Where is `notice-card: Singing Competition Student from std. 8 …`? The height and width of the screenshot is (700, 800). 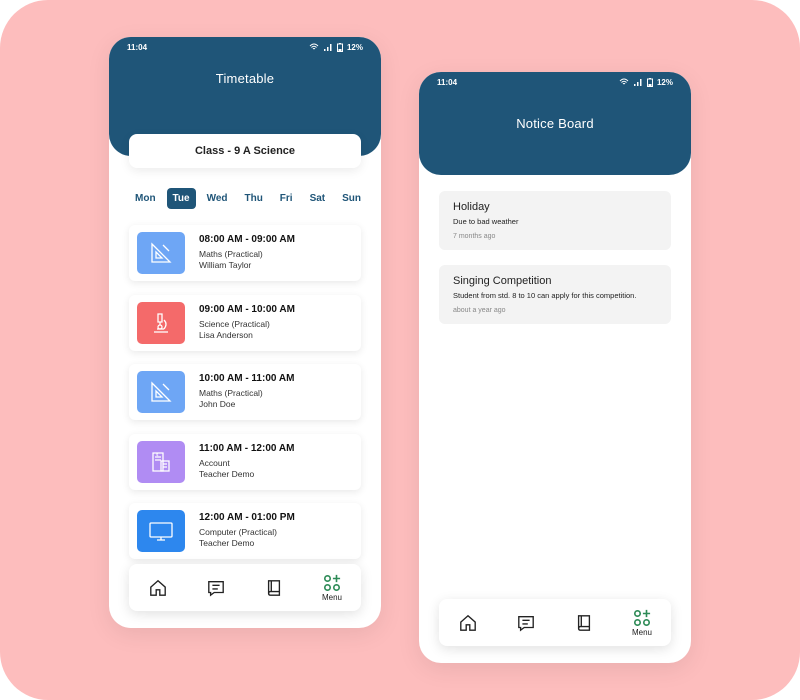 notice-card: Singing Competition Student from std. 8 … is located at coordinates (555, 294).